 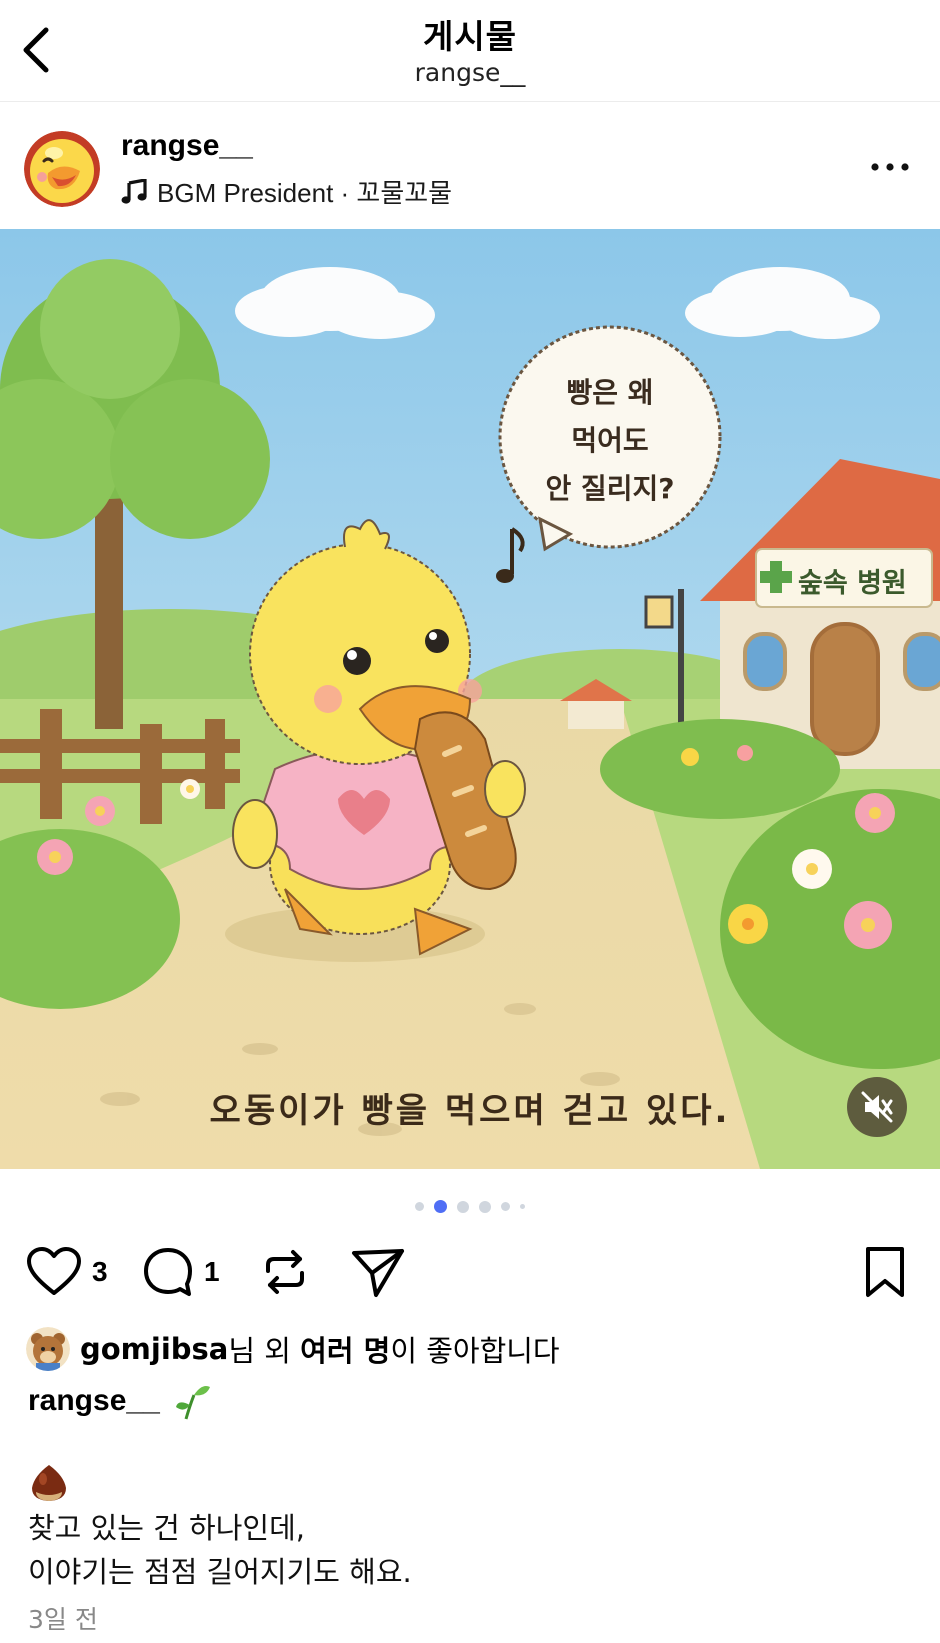 What do you see at coordinates (49, 1483) in the screenshot?
I see `chestnut-icon` at bounding box center [49, 1483].